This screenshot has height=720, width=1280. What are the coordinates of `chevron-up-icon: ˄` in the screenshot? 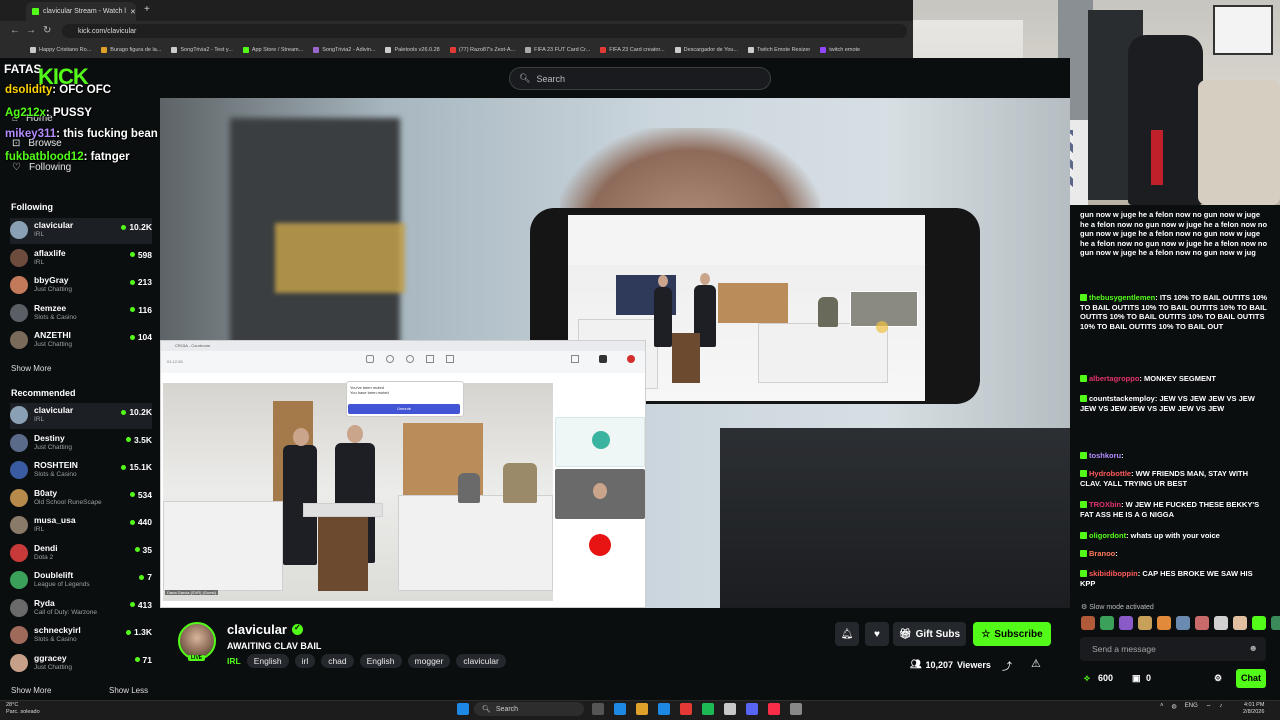 It's located at (1162, 707).